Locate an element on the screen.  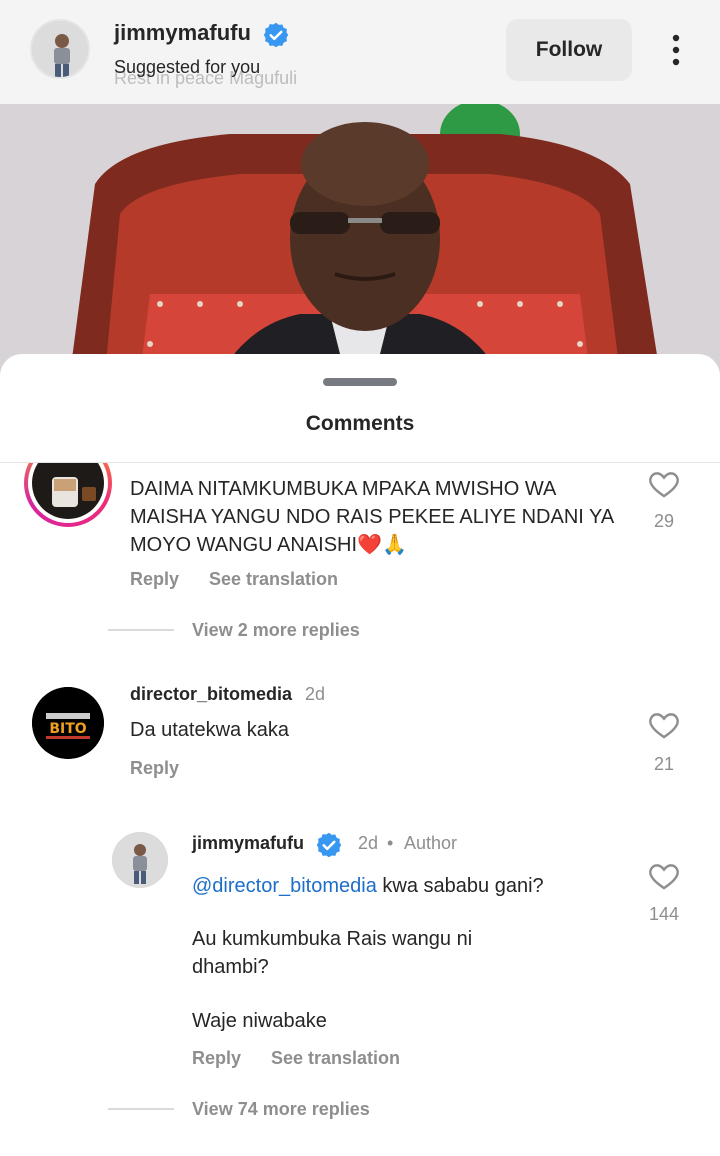
like-count: 29 is located at coordinates (664, 521).